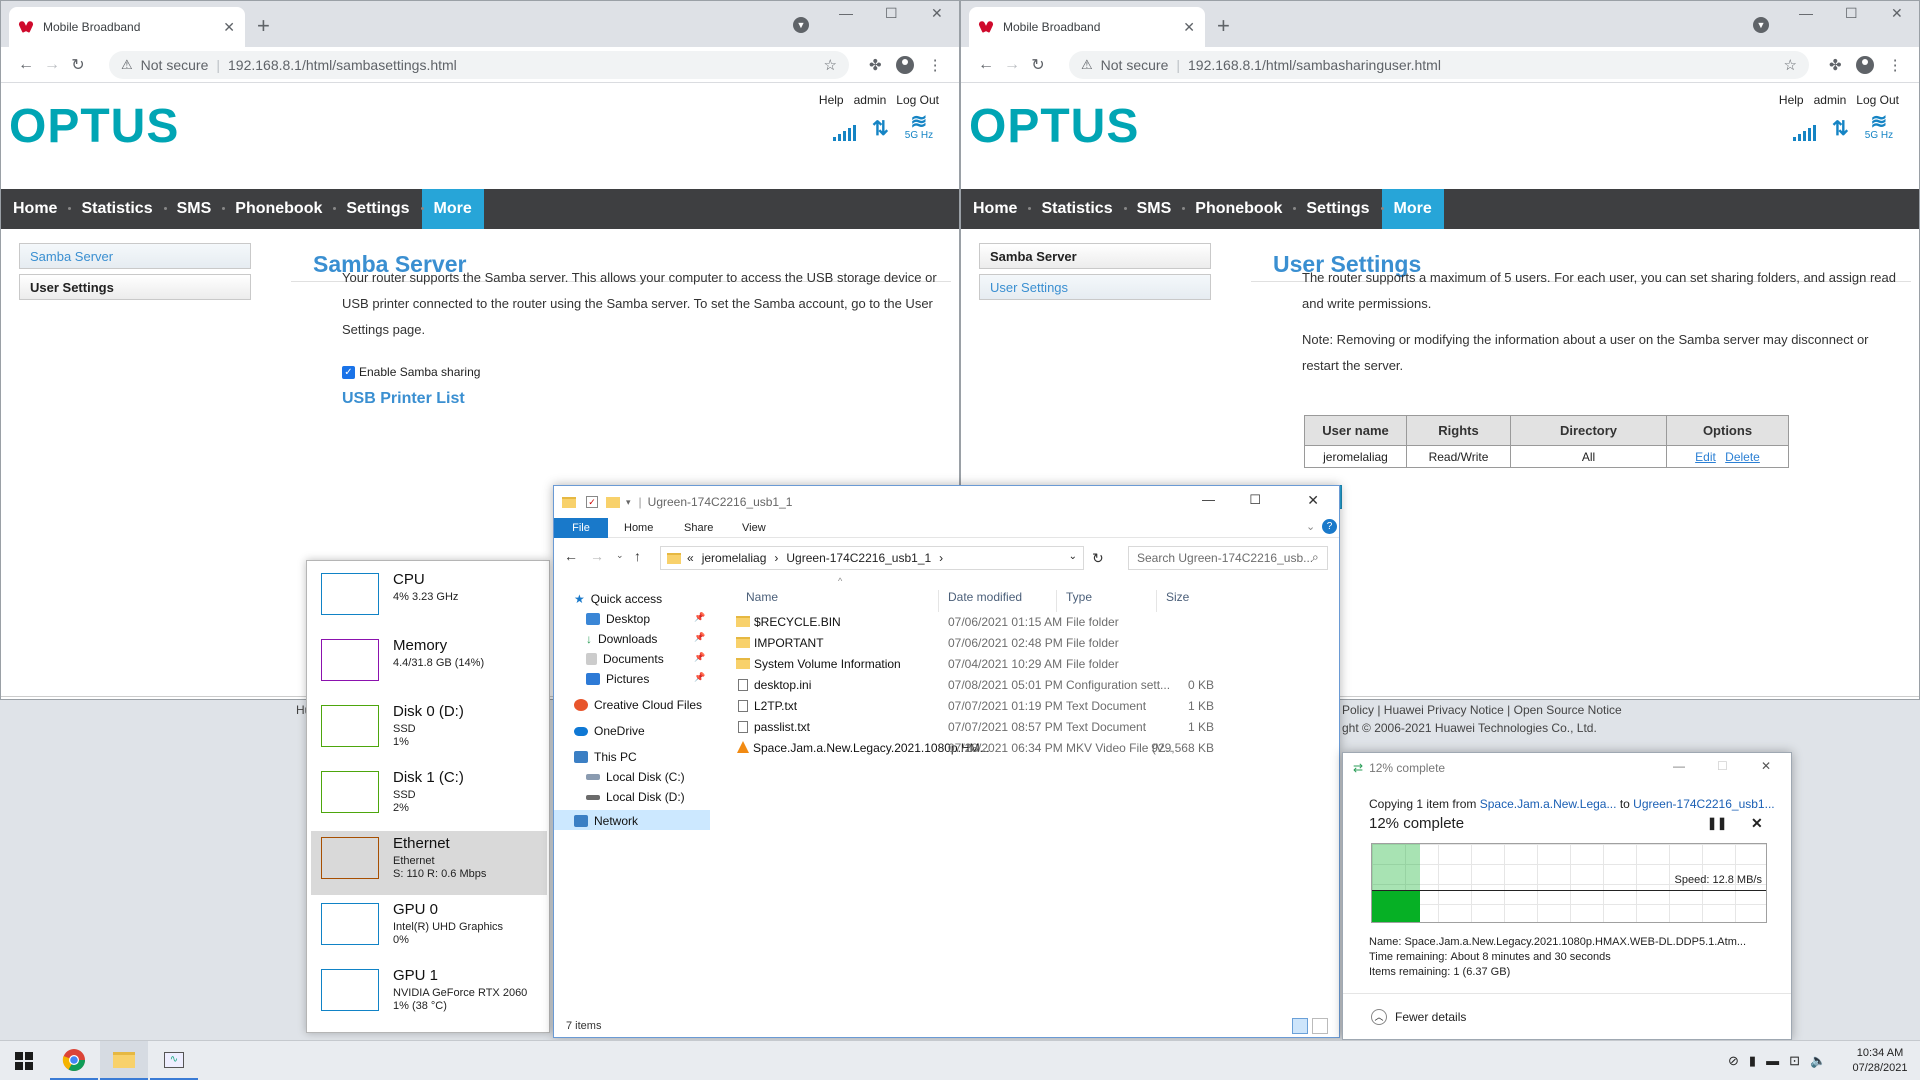 This screenshot has width=1920, height=1080. I want to click on path-overflow: «, so click(690, 558).